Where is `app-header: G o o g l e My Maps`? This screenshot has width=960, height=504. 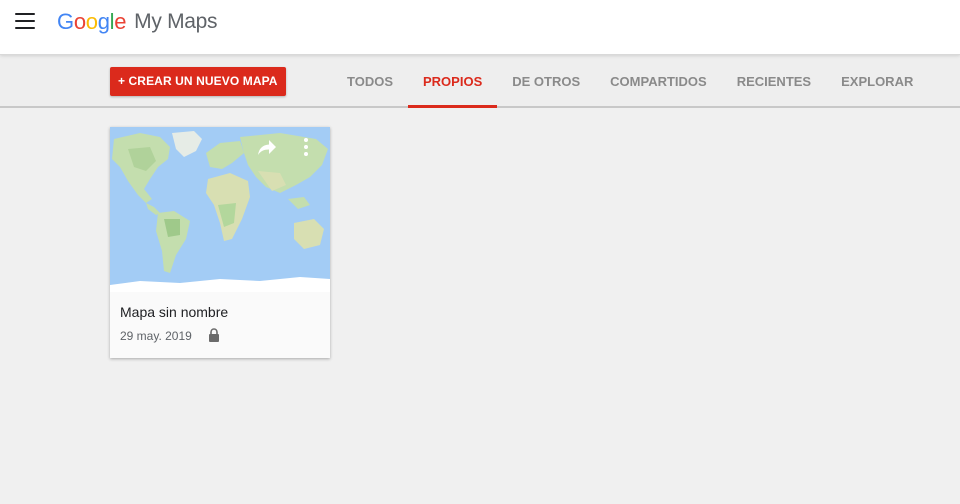
app-header: G o o g l e My Maps is located at coordinates (480, 27).